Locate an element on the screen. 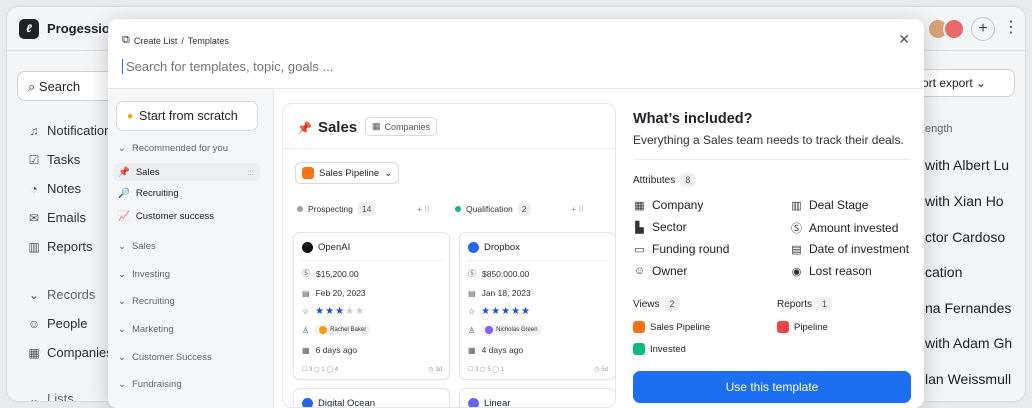 The height and width of the screenshot is (408, 1032). sidebar-item-emails: ✉ Emails is located at coordinates (56, 217).